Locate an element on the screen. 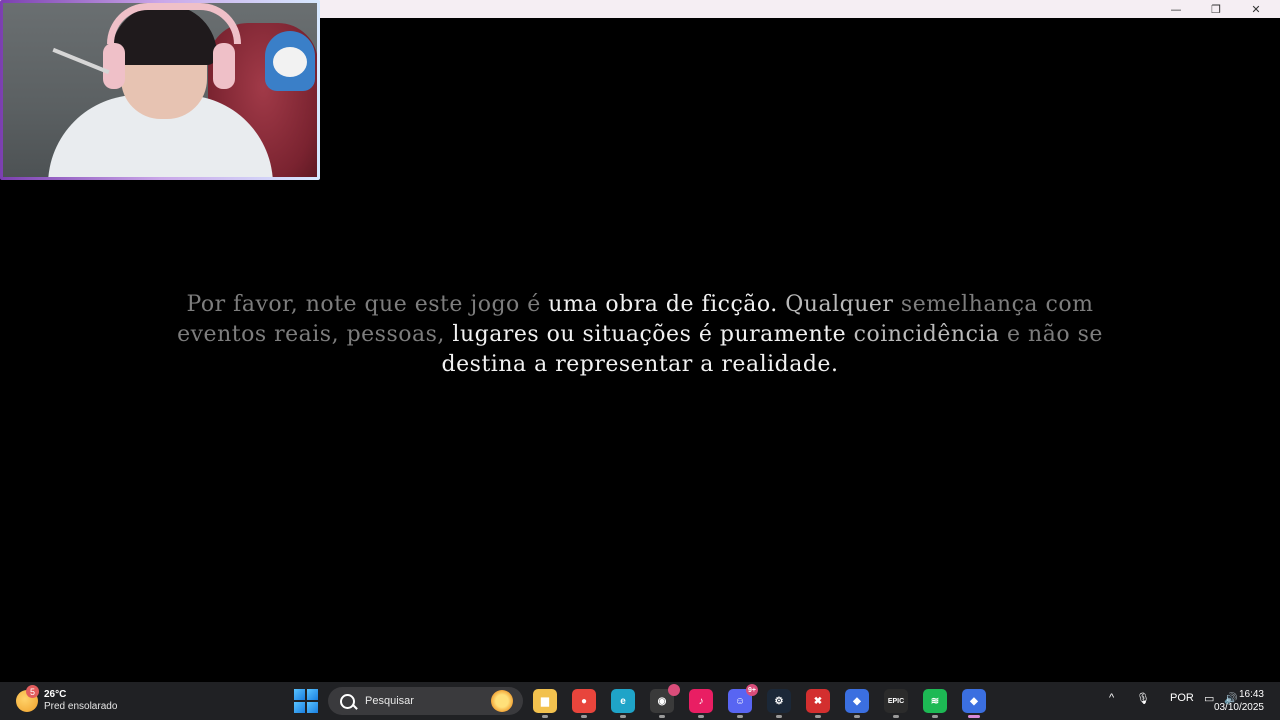 The height and width of the screenshot is (720, 1280). disclaimer-segment: e não se is located at coordinates (1051, 334).